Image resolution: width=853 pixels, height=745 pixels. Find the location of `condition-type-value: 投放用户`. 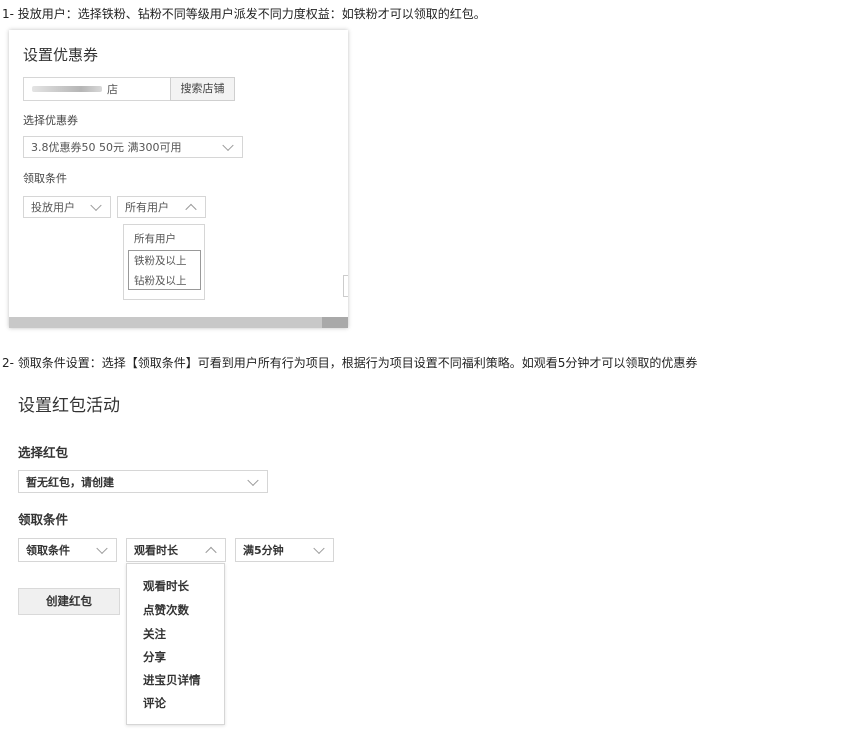

condition-type-value: 投放用户 is located at coordinates (53, 207).